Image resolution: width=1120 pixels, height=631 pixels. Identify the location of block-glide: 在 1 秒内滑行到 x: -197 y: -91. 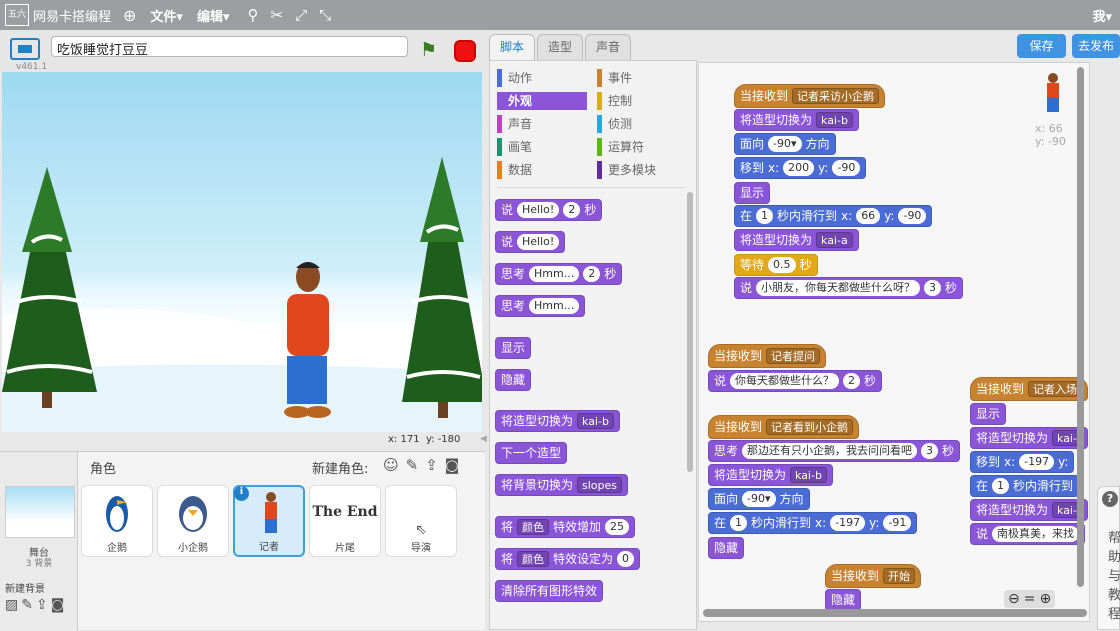
(813, 523).